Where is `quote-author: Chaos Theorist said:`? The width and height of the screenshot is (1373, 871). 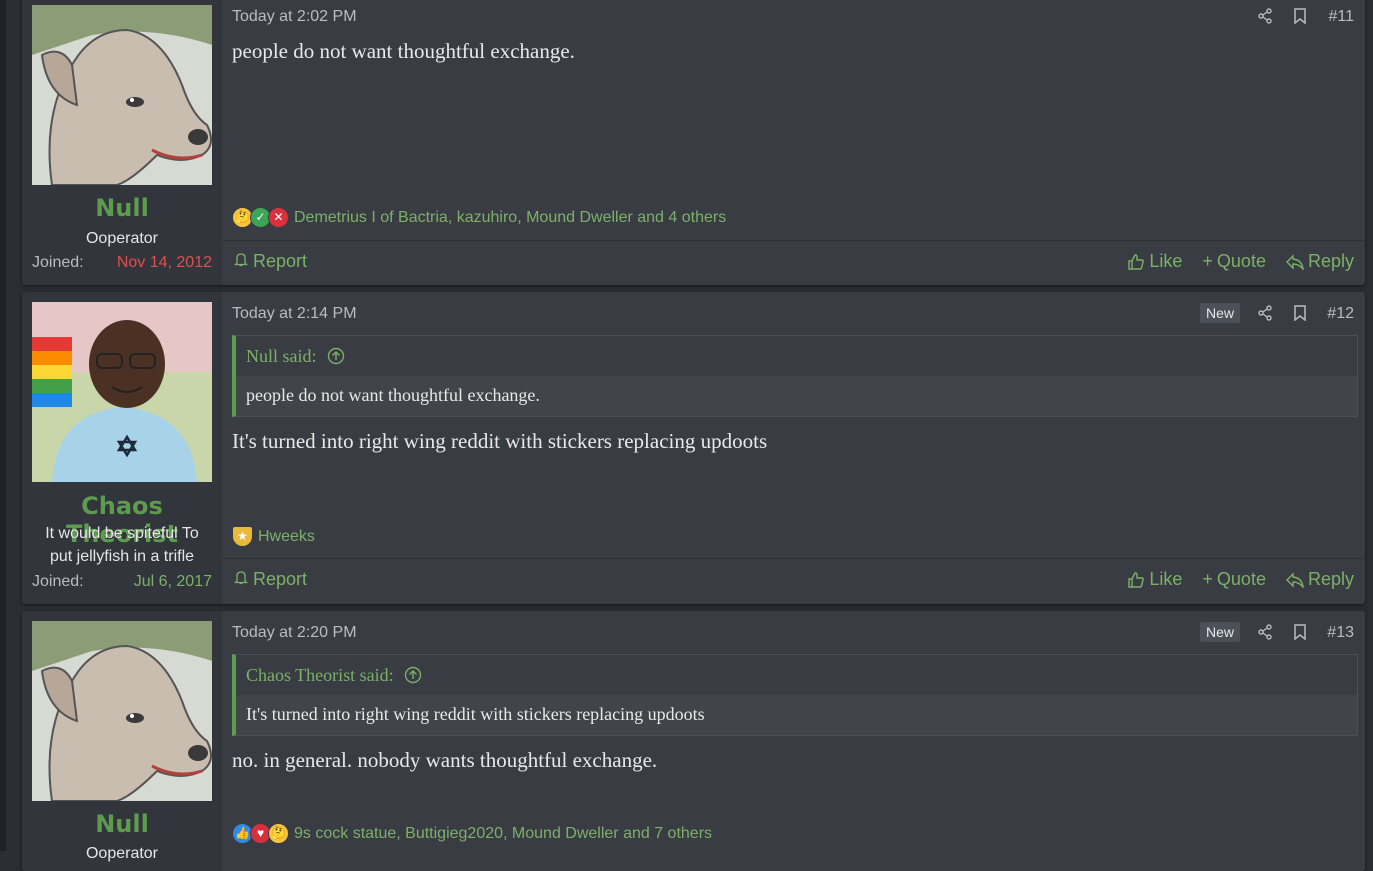
quote-author: Chaos Theorist said: is located at coordinates (796, 675).